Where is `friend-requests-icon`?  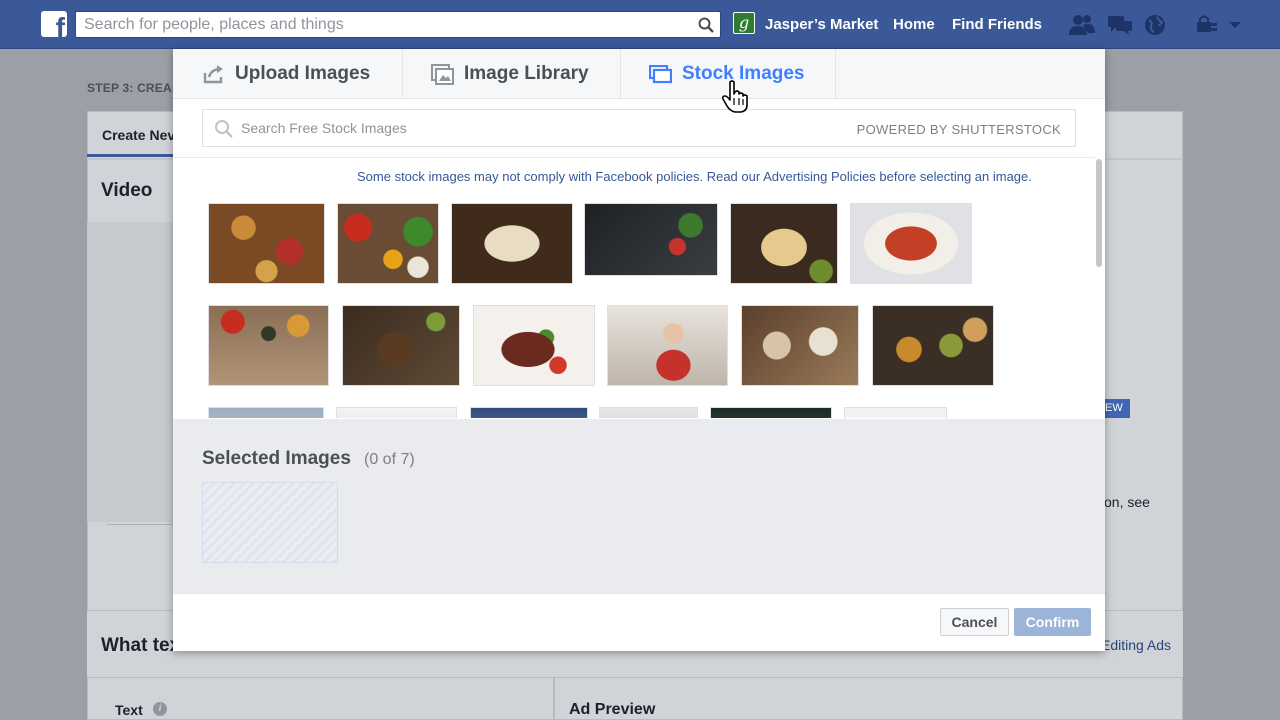 friend-requests-icon is located at coordinates (1082, 25).